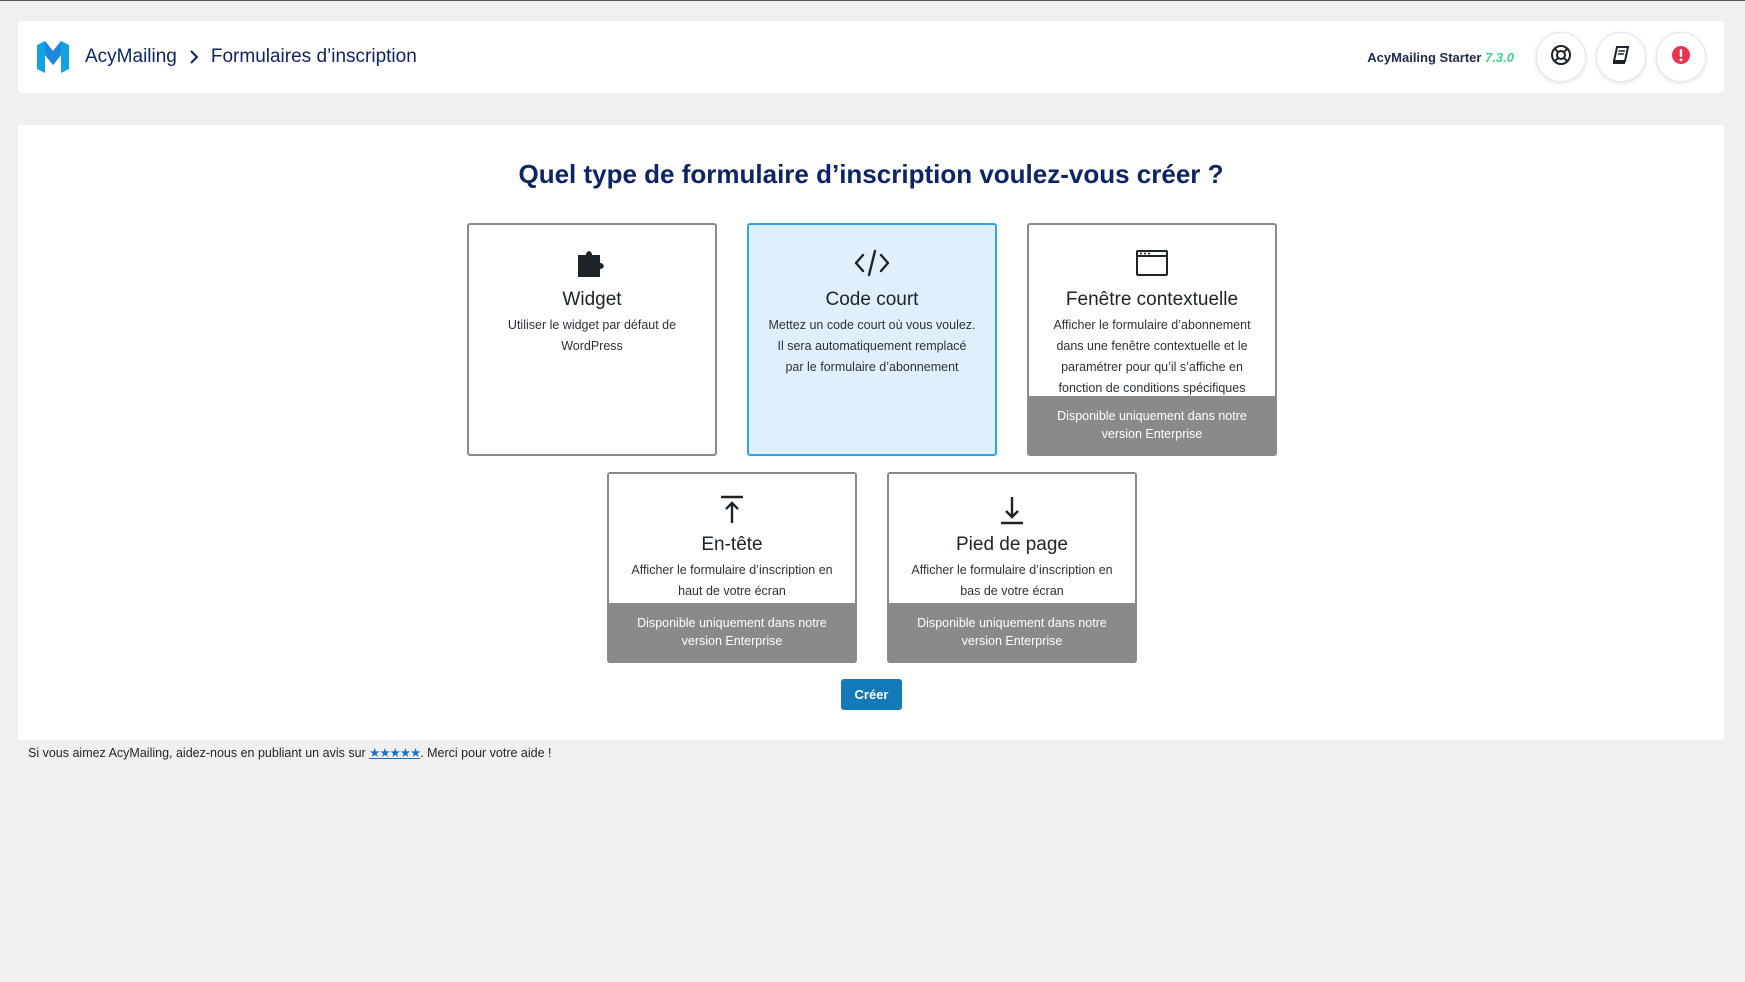 This screenshot has height=982, width=1745. I want to click on review-stars-link: ★★★★★, so click(395, 753).